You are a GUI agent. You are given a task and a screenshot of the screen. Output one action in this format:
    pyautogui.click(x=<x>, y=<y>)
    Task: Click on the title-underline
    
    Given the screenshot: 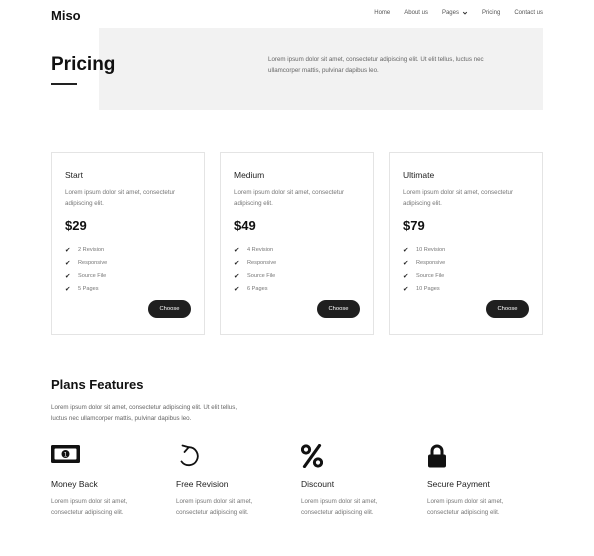 What is the action you would take?
    pyautogui.click(x=64, y=84)
    